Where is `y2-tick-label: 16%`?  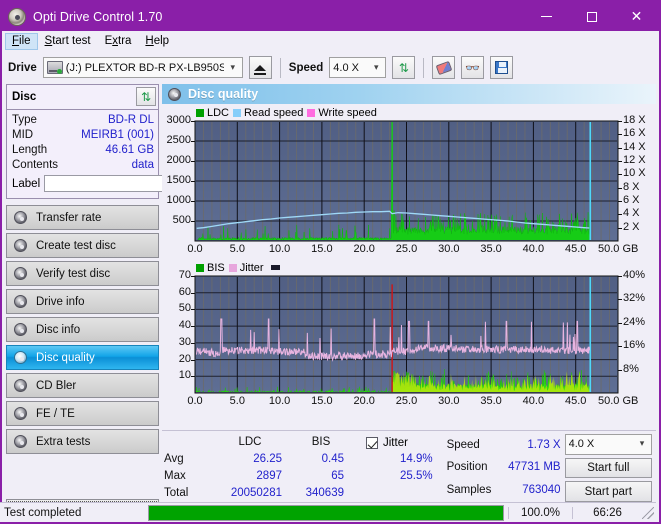 y2-tick-label: 16% is located at coordinates (634, 345).